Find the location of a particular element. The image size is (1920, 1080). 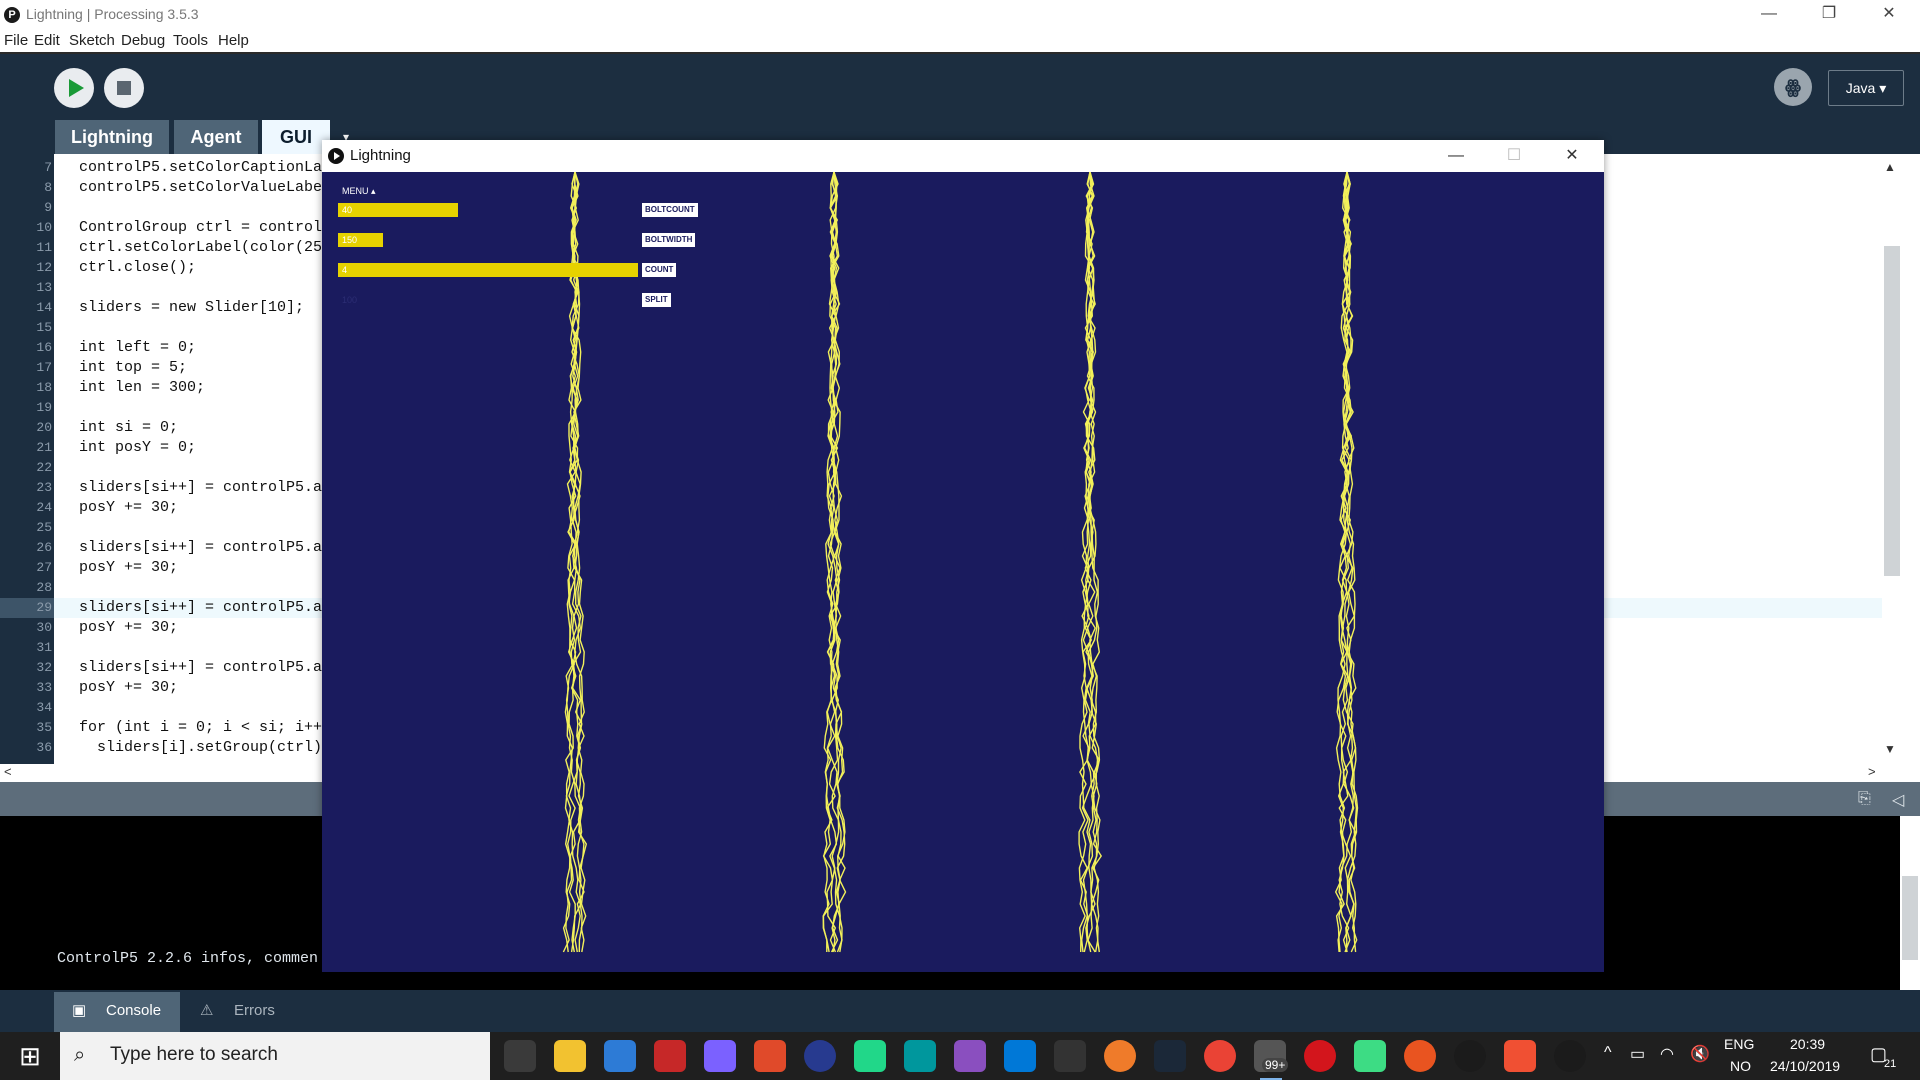

task-view-icon is located at coordinates (520, 1056).